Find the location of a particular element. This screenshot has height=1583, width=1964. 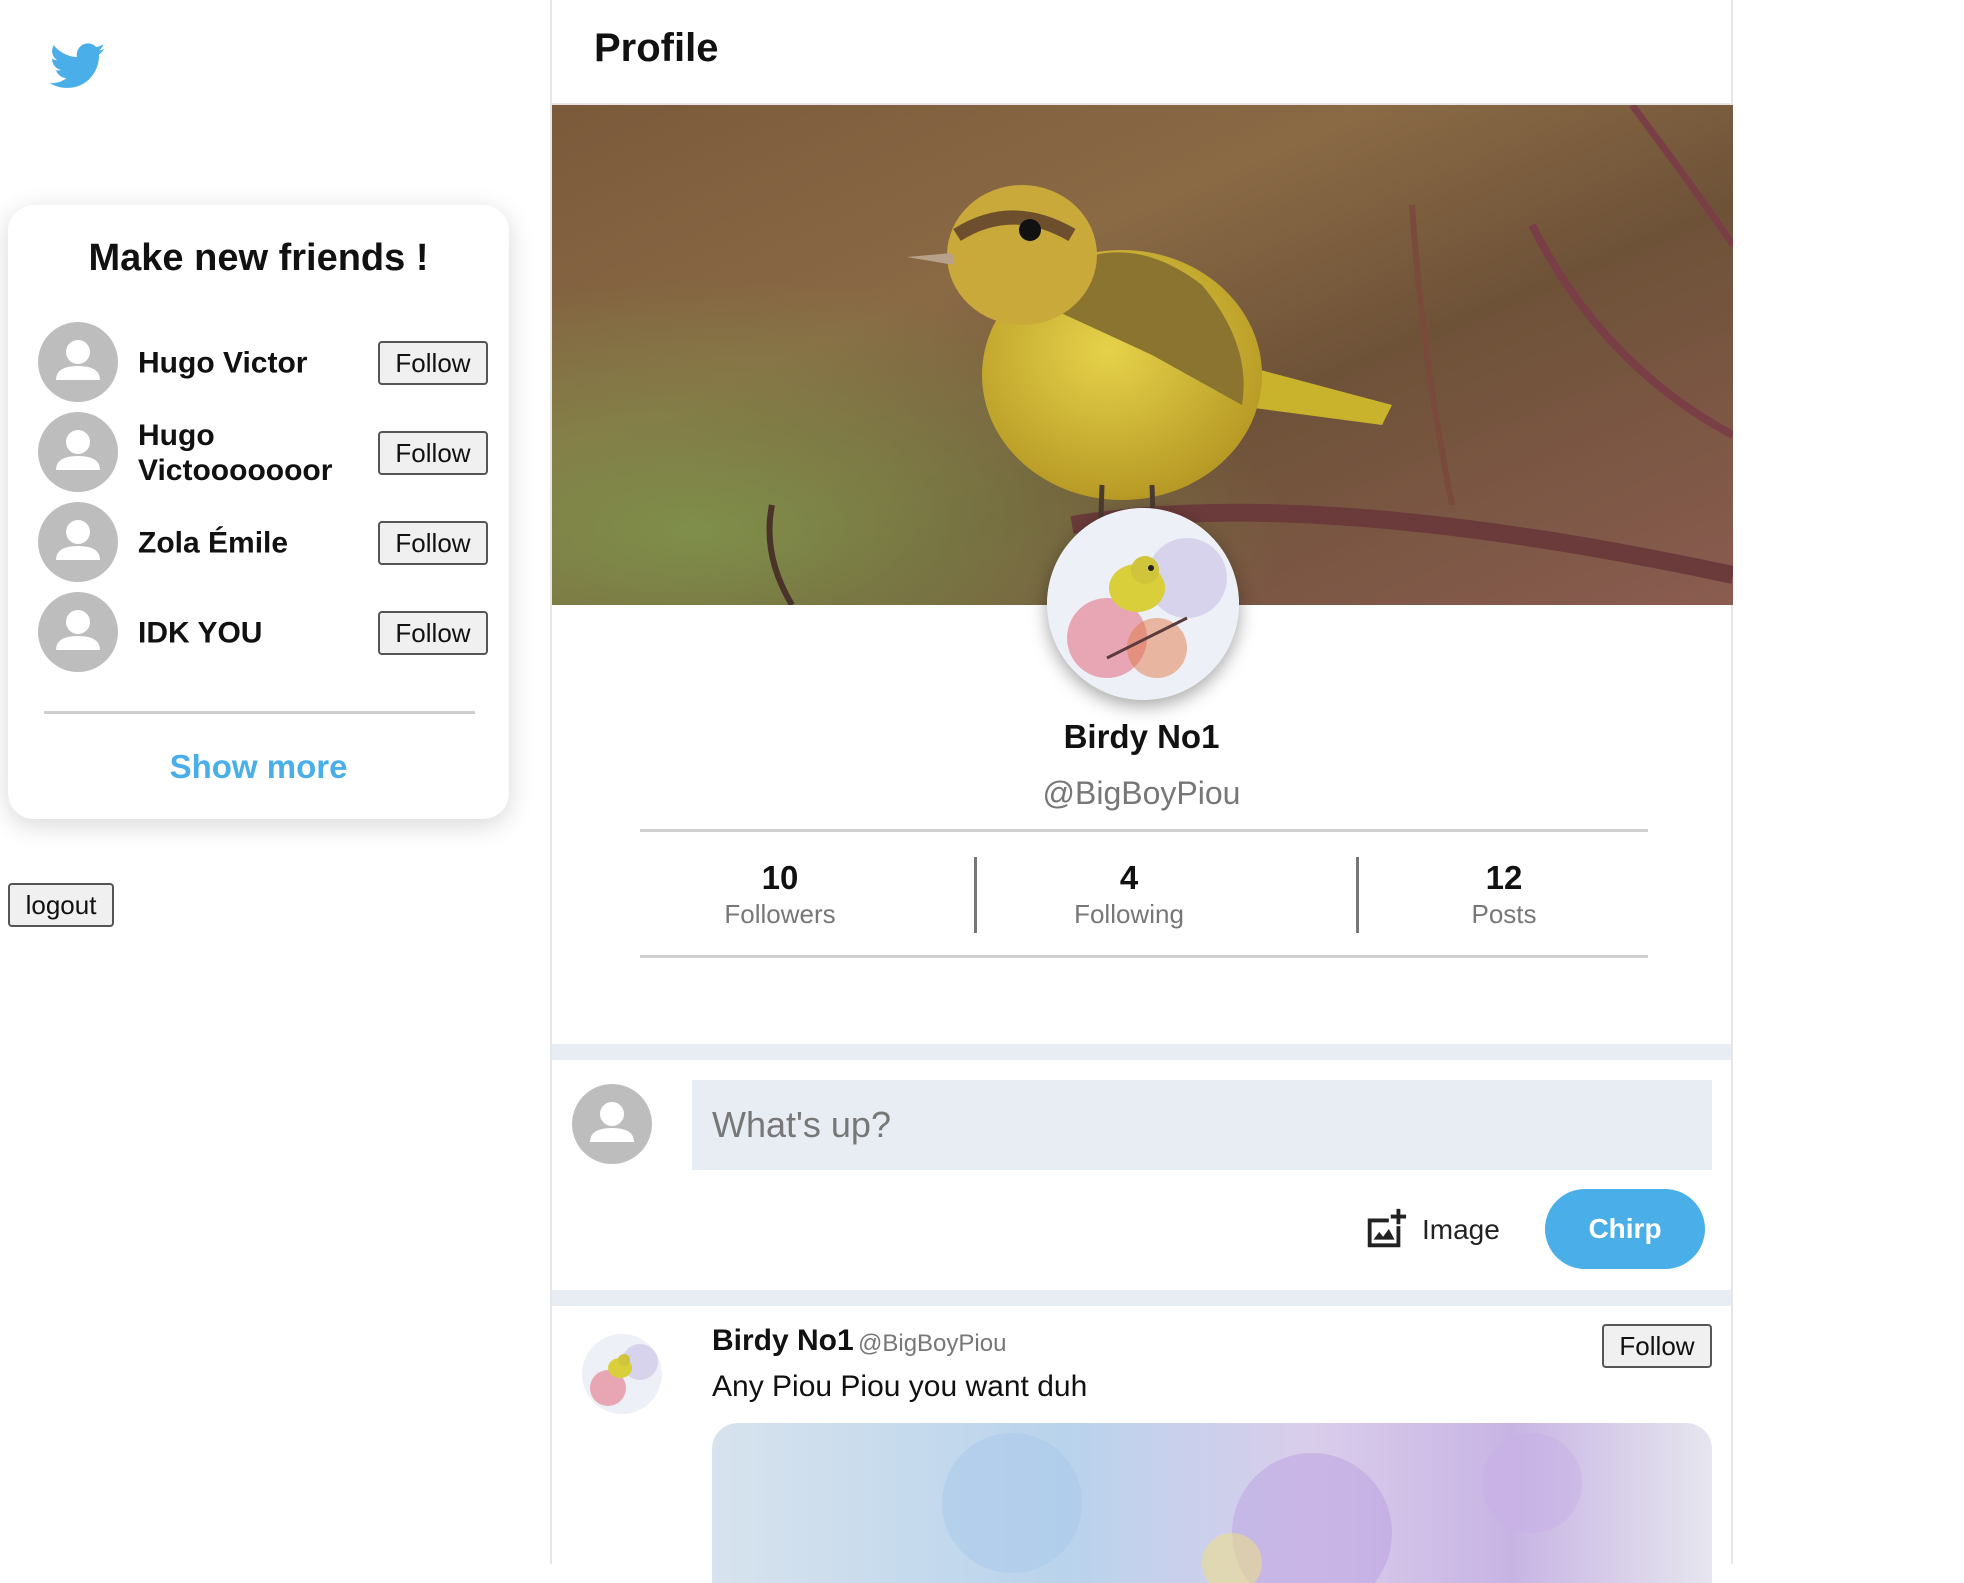

stat-value: 4 is located at coordinates (1129, 877).